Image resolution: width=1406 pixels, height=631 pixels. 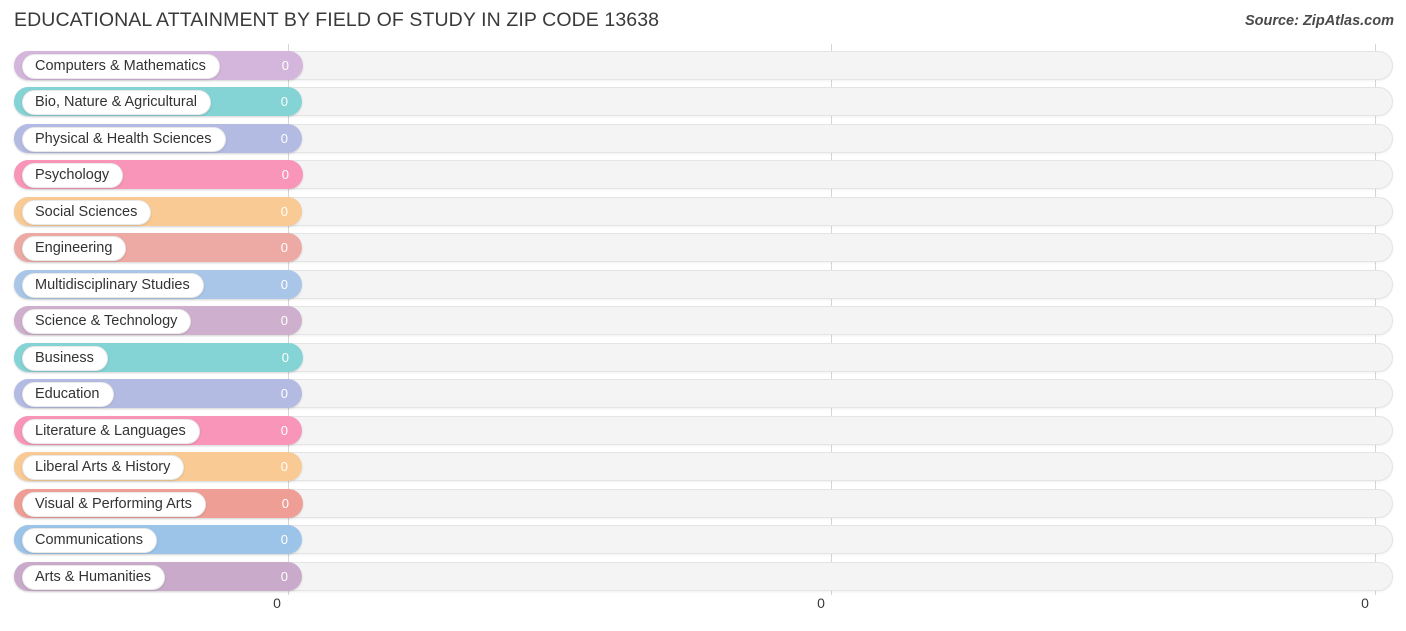 I want to click on bar-category-label: Education, so click(x=68, y=394).